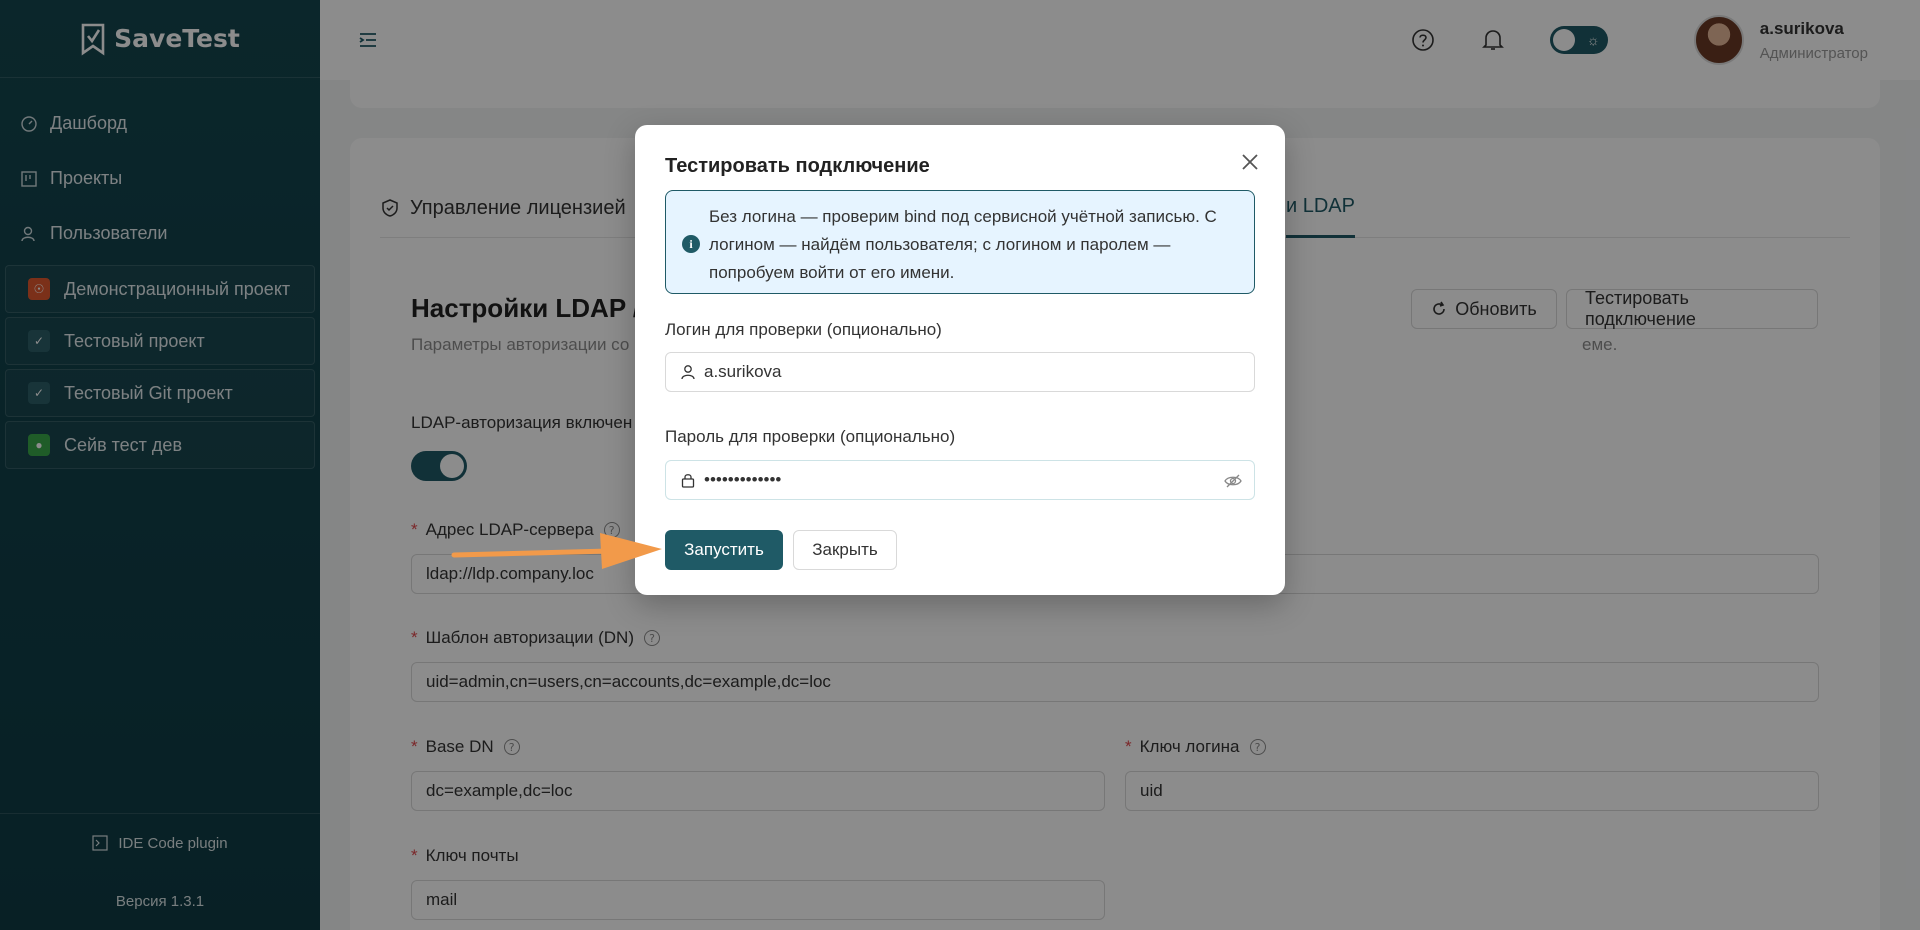 This screenshot has height=930, width=1920. I want to click on lock-icon, so click(688, 481).